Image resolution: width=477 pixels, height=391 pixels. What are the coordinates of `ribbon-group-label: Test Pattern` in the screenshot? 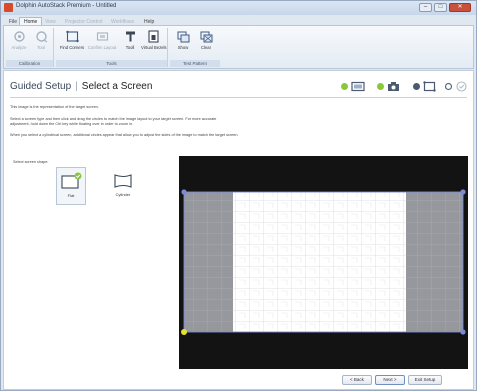 It's located at (195, 63).